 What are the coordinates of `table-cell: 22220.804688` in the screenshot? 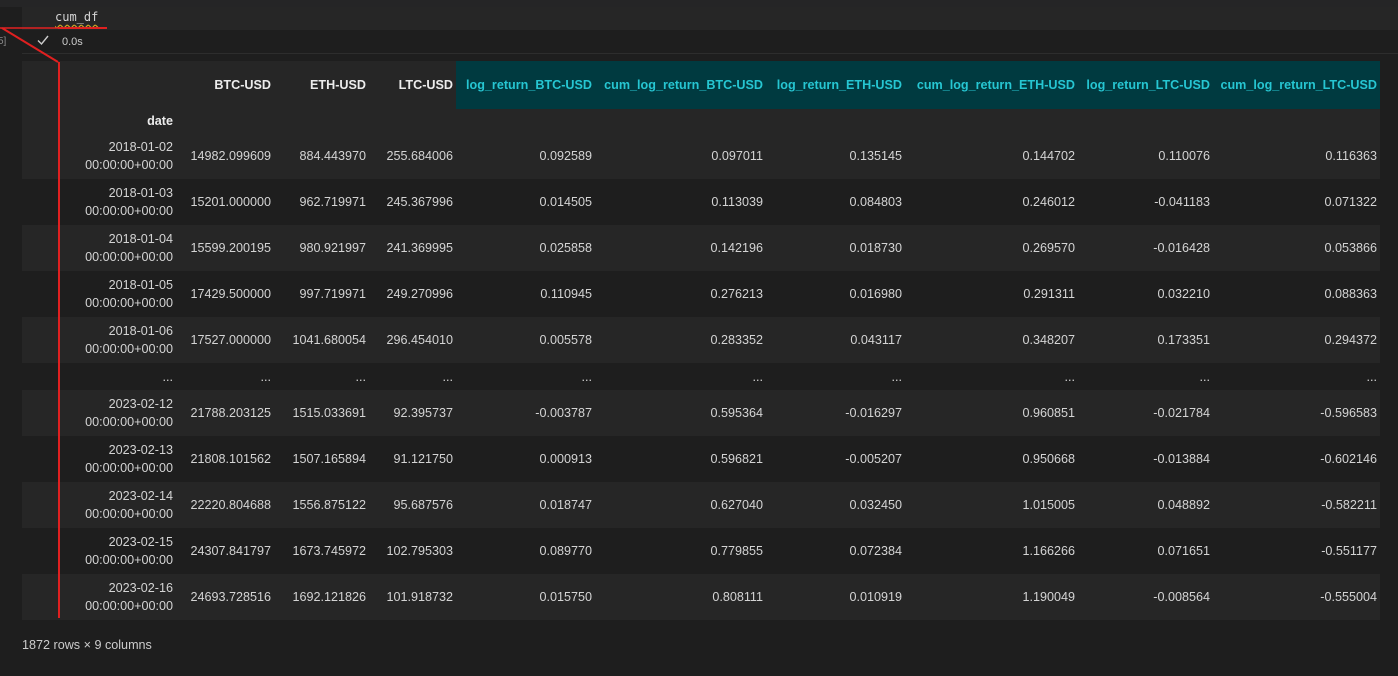 It's located at (230, 505).